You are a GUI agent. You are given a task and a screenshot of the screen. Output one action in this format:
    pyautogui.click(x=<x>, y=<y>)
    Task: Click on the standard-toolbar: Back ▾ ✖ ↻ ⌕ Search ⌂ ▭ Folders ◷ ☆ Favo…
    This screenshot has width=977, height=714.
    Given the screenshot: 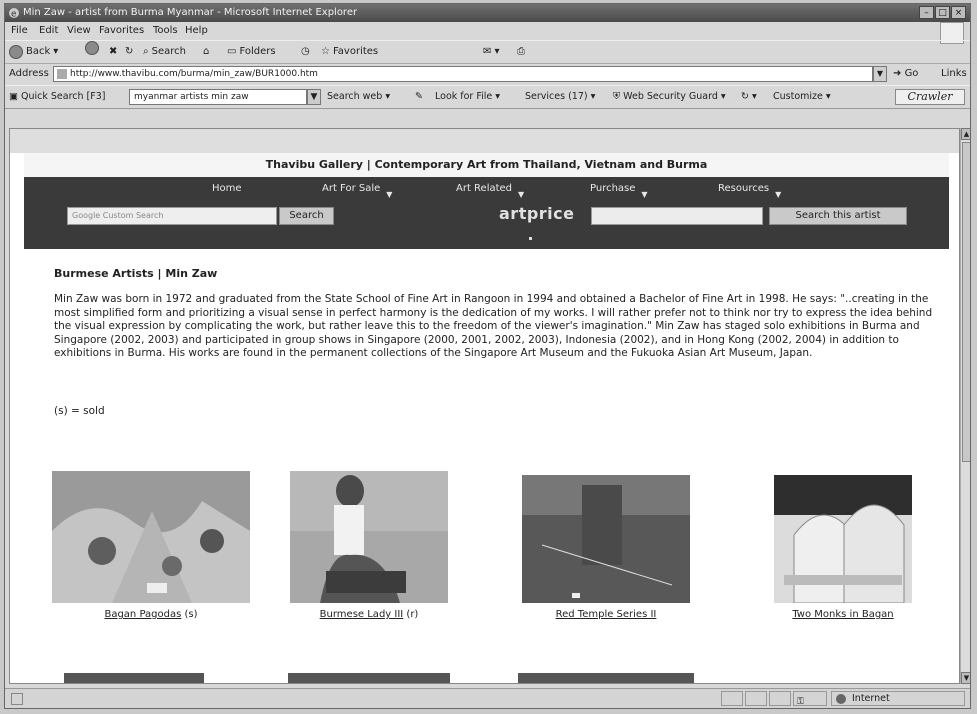 What is the action you would take?
    pyautogui.click(x=487, y=52)
    